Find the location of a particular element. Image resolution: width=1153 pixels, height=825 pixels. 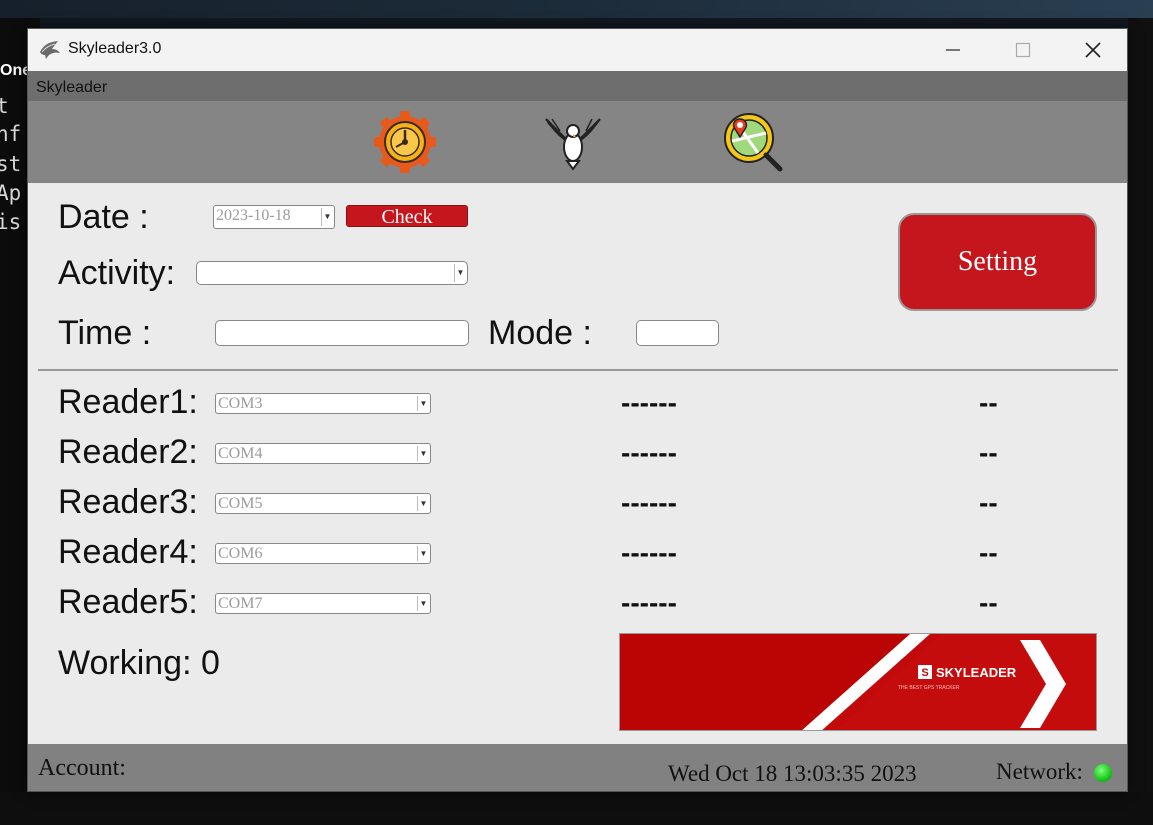

toolbar is located at coordinates (577, 142).